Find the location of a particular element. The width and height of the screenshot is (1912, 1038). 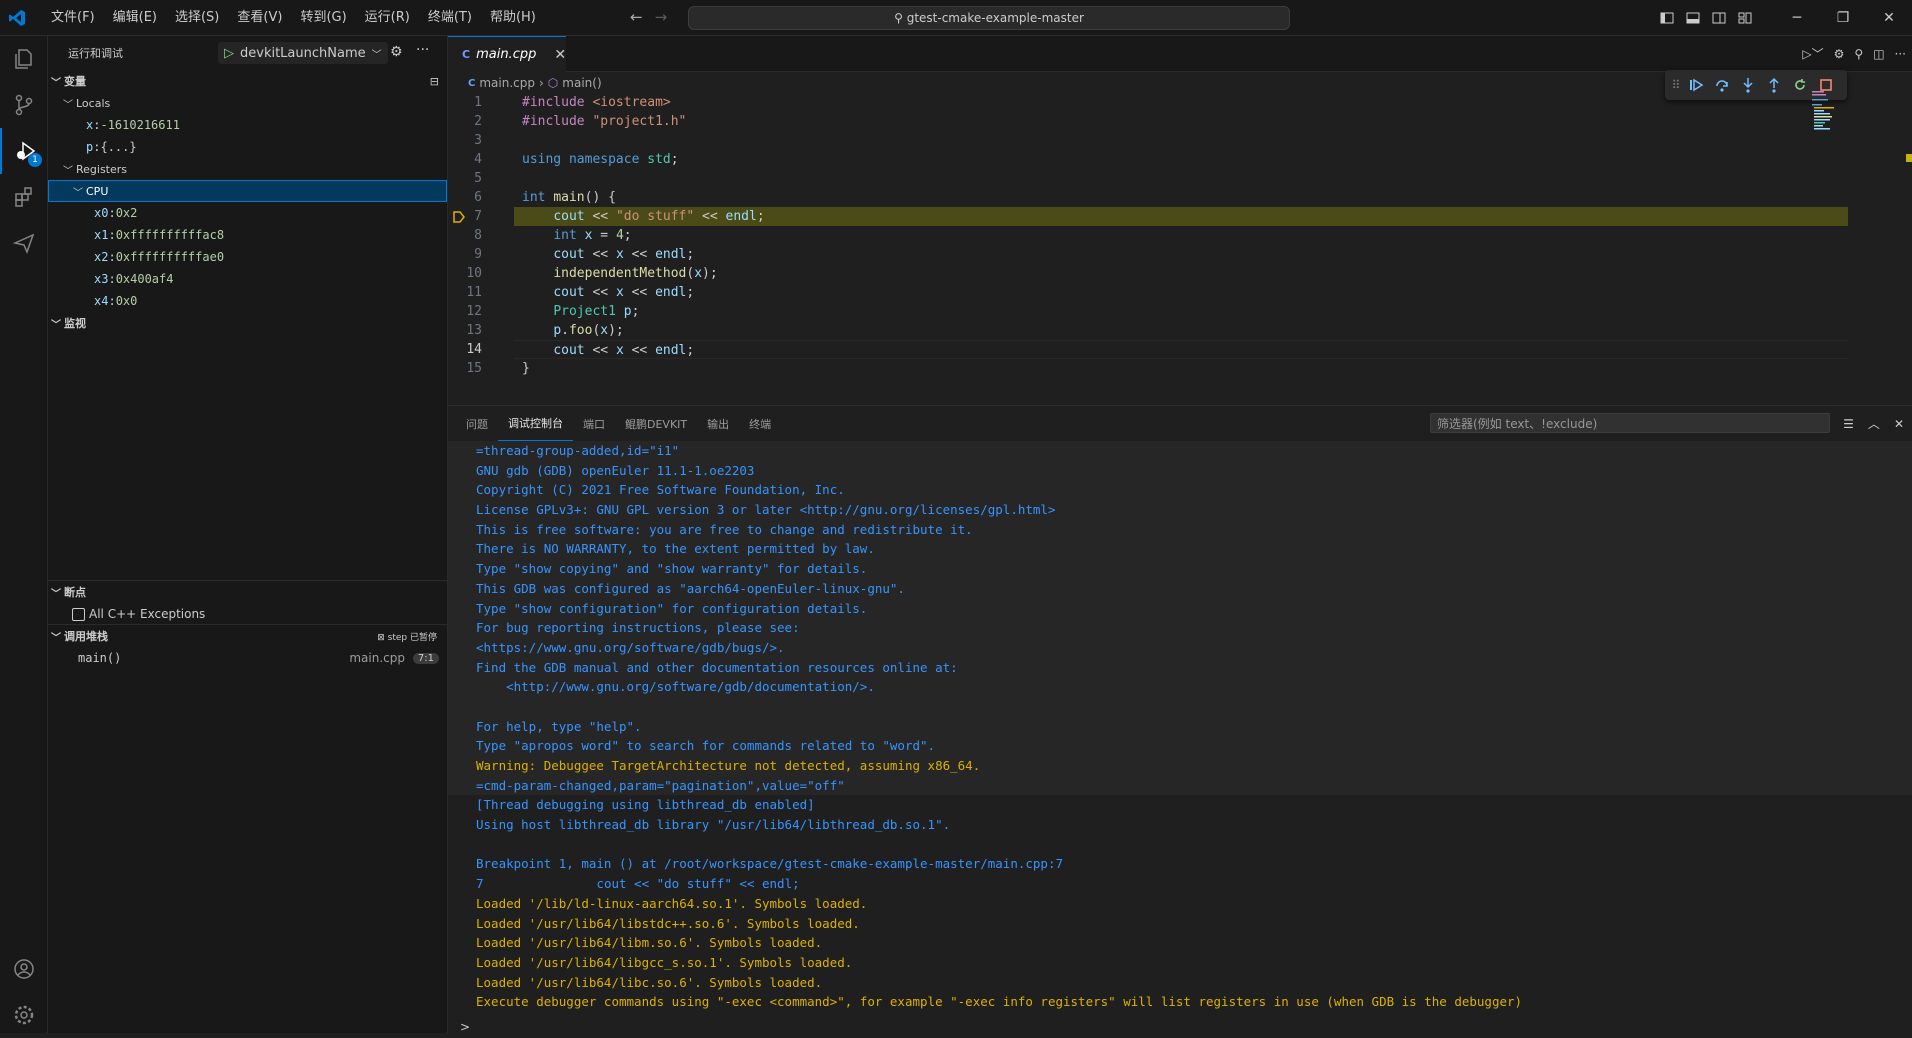

cpu-group: ﹀ CPU is located at coordinates (247, 191).